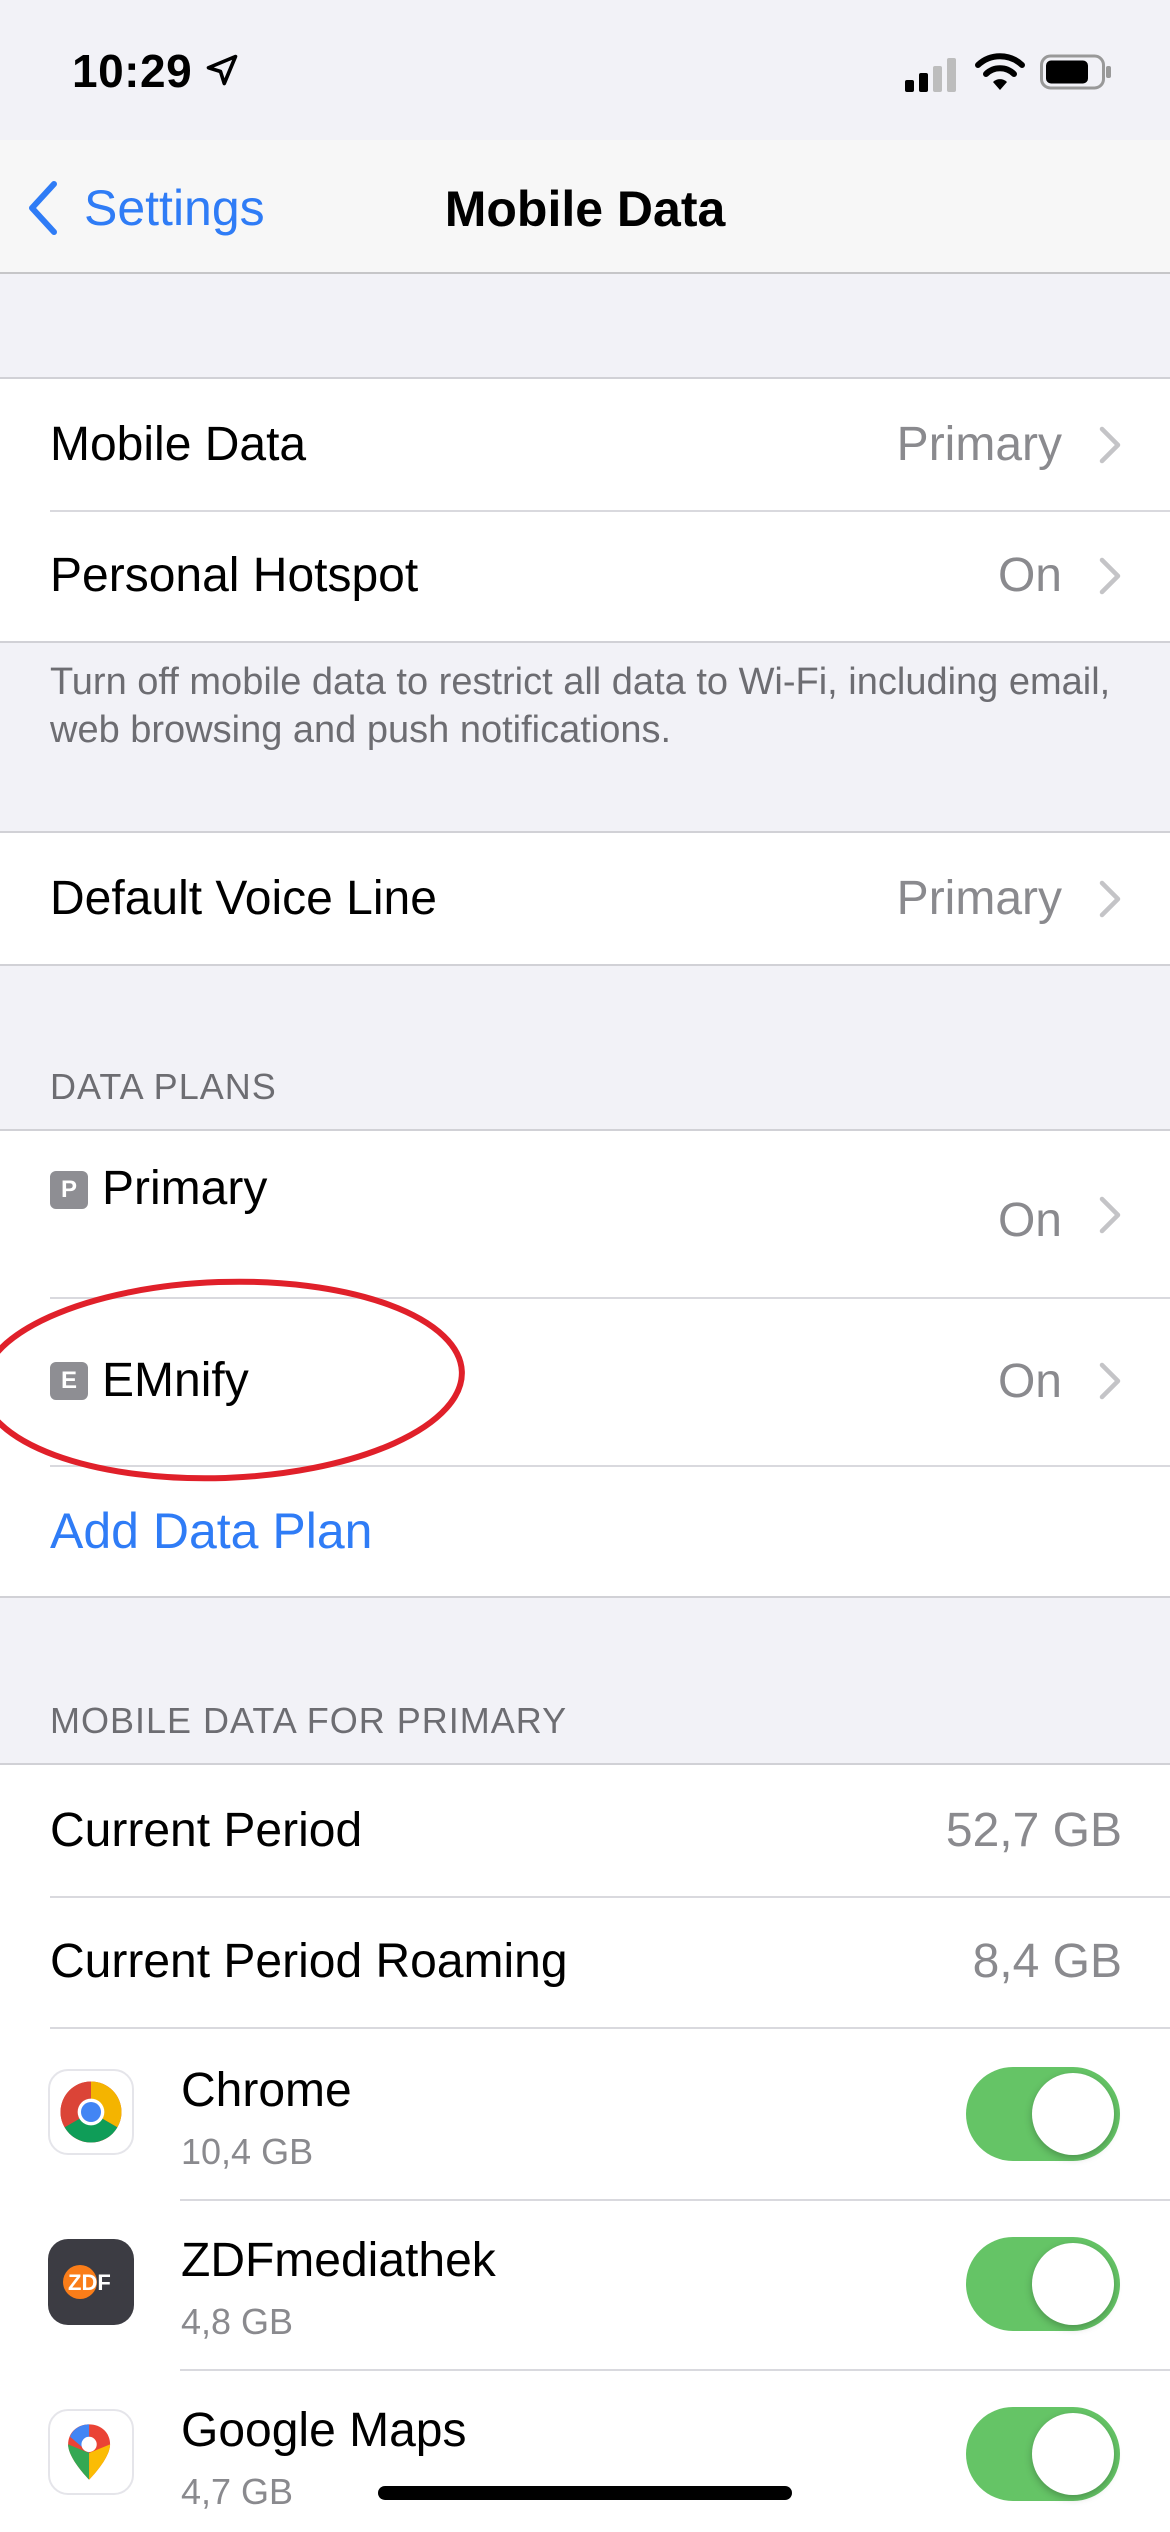 The image size is (1170, 2532). I want to click on chrome-data-toggle, so click(1043, 2114).